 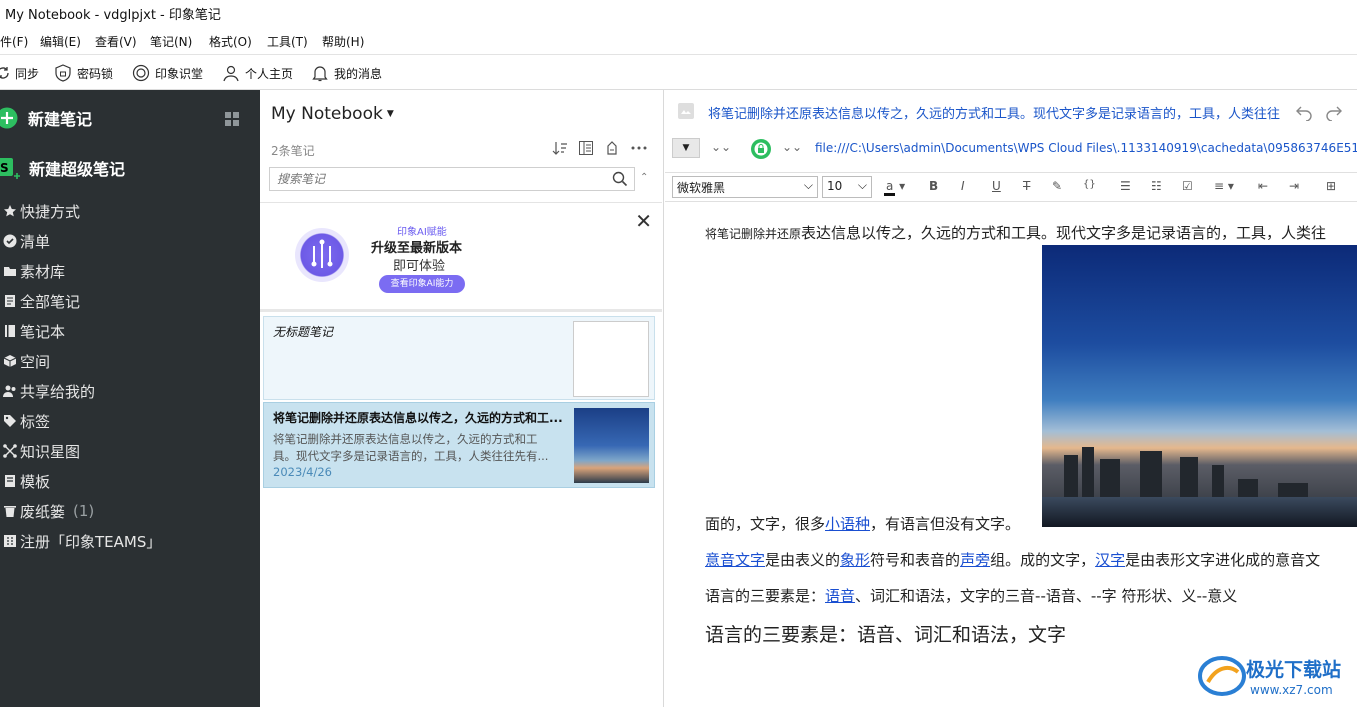 What do you see at coordinates (1331, 186) in the screenshot?
I see `table-icon: ⊞` at bounding box center [1331, 186].